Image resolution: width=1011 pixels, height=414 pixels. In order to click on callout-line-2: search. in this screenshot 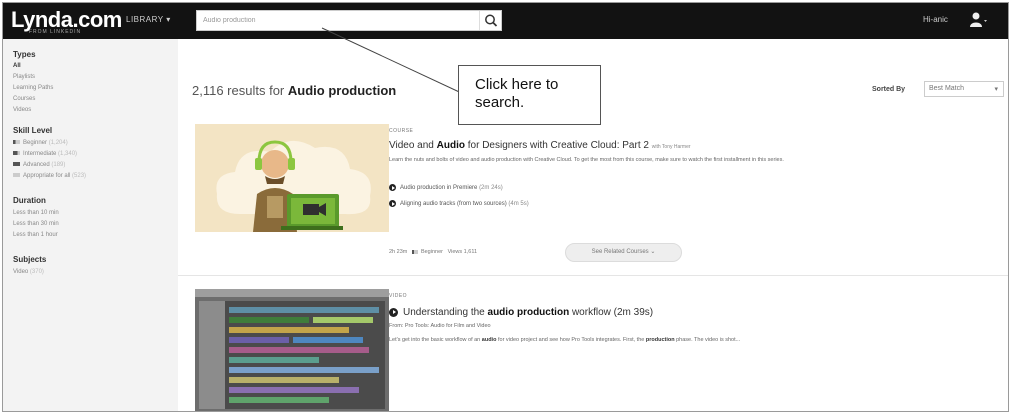, I will do `click(500, 102)`.